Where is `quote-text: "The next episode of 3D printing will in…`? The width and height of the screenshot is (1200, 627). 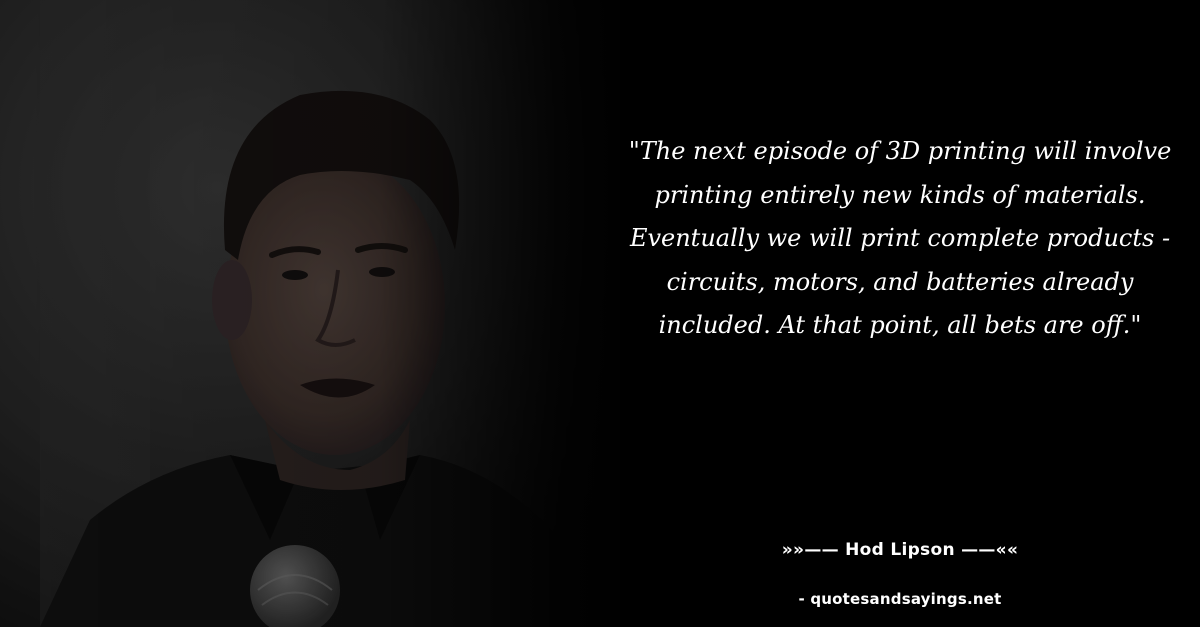 quote-text: "The next episode of 3D printing will in… is located at coordinates (900, 238).